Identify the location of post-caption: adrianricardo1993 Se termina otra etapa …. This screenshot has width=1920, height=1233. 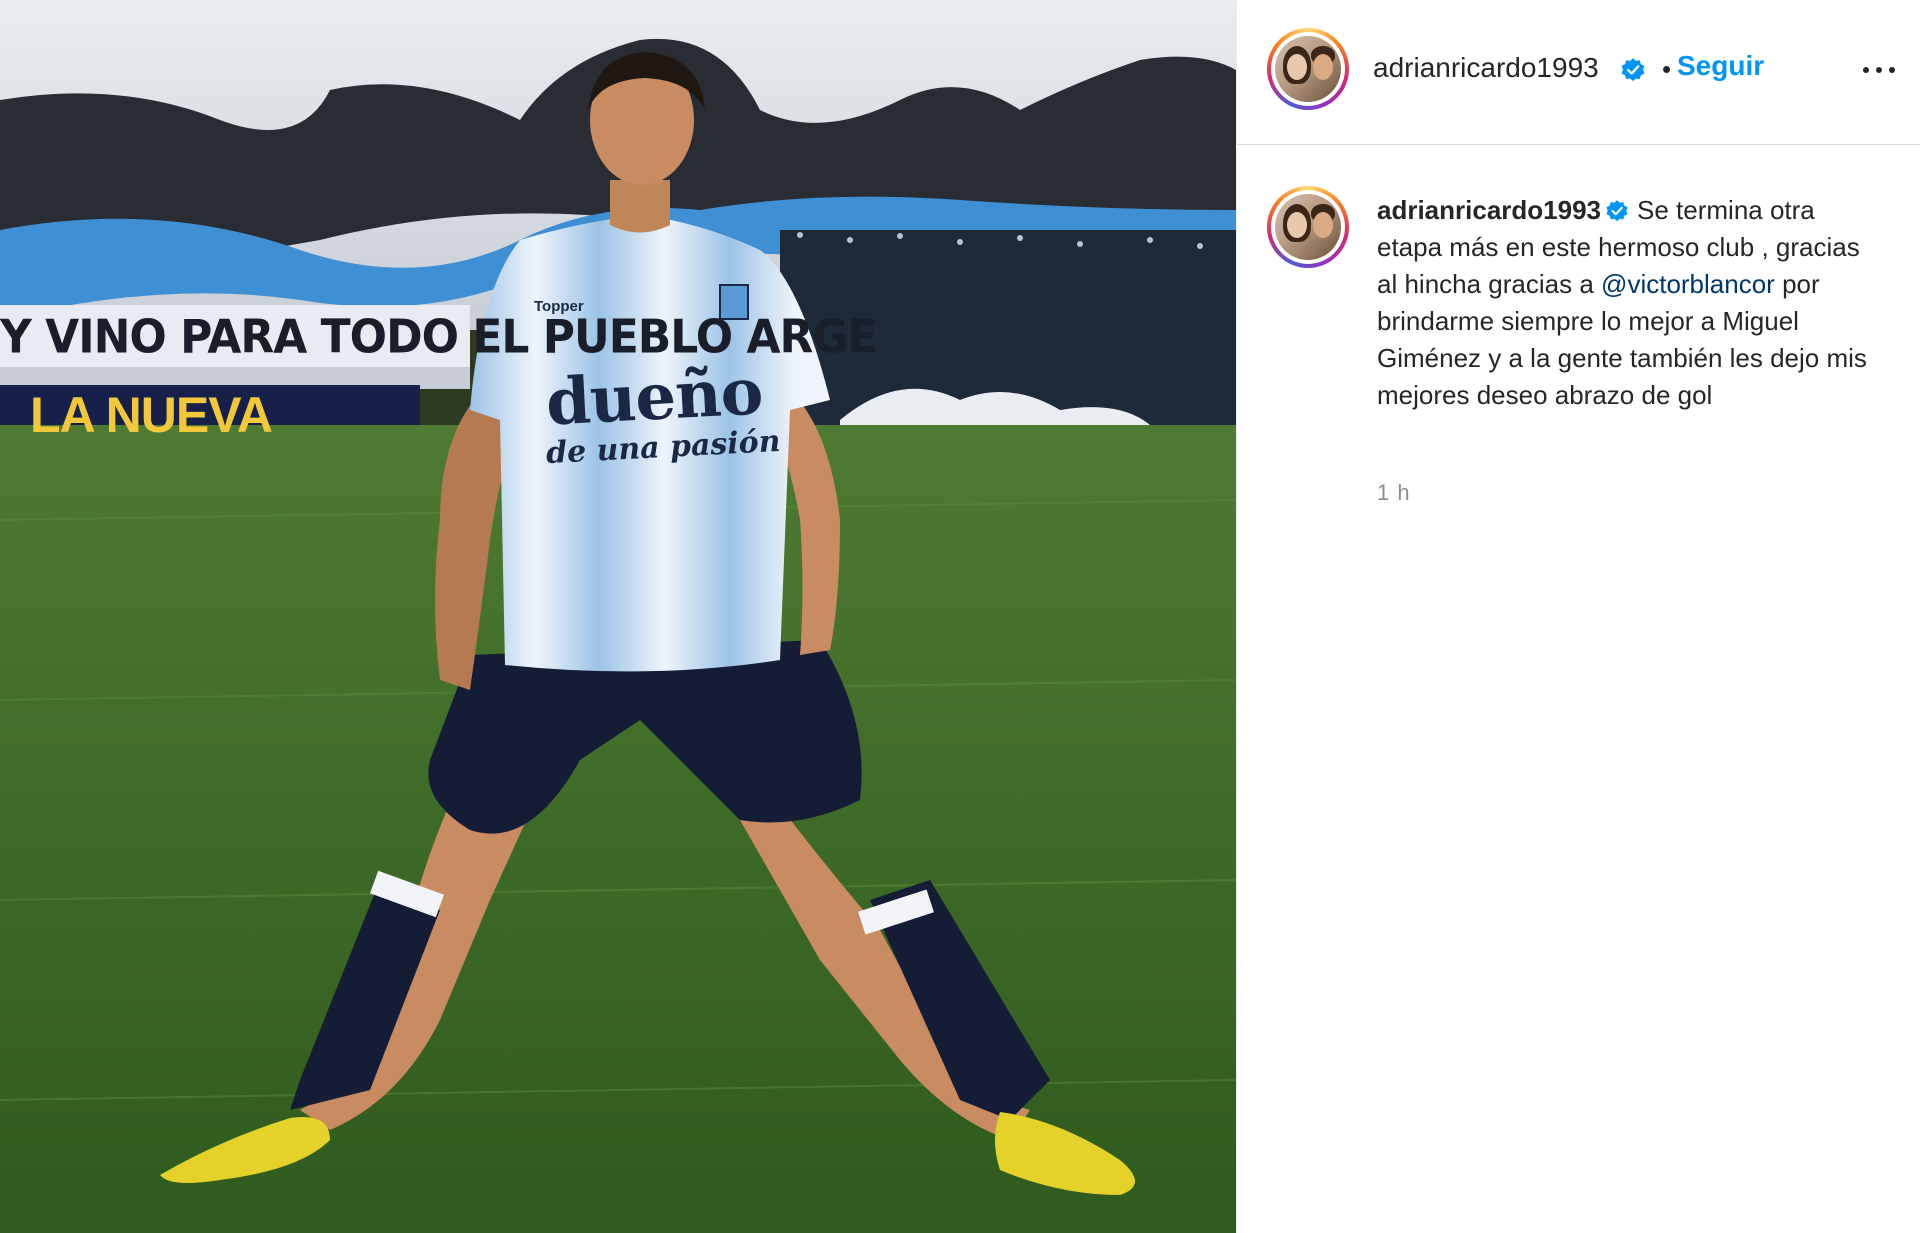
(1627, 303).